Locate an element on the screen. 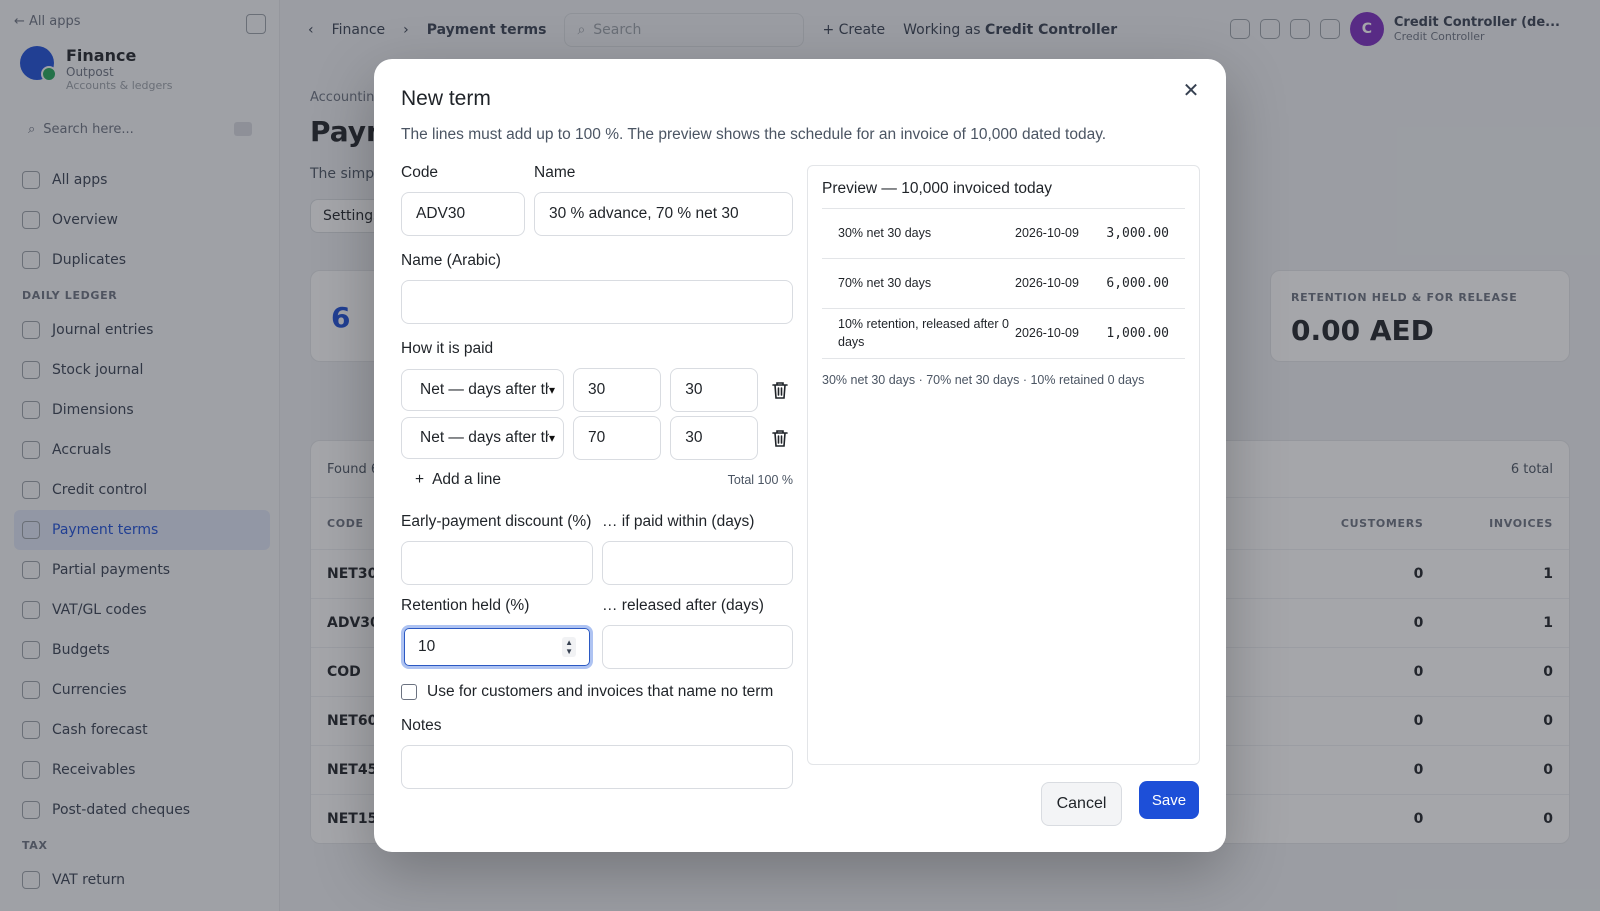 The image size is (1600, 911). dialog-title: New term is located at coordinates (446, 98).